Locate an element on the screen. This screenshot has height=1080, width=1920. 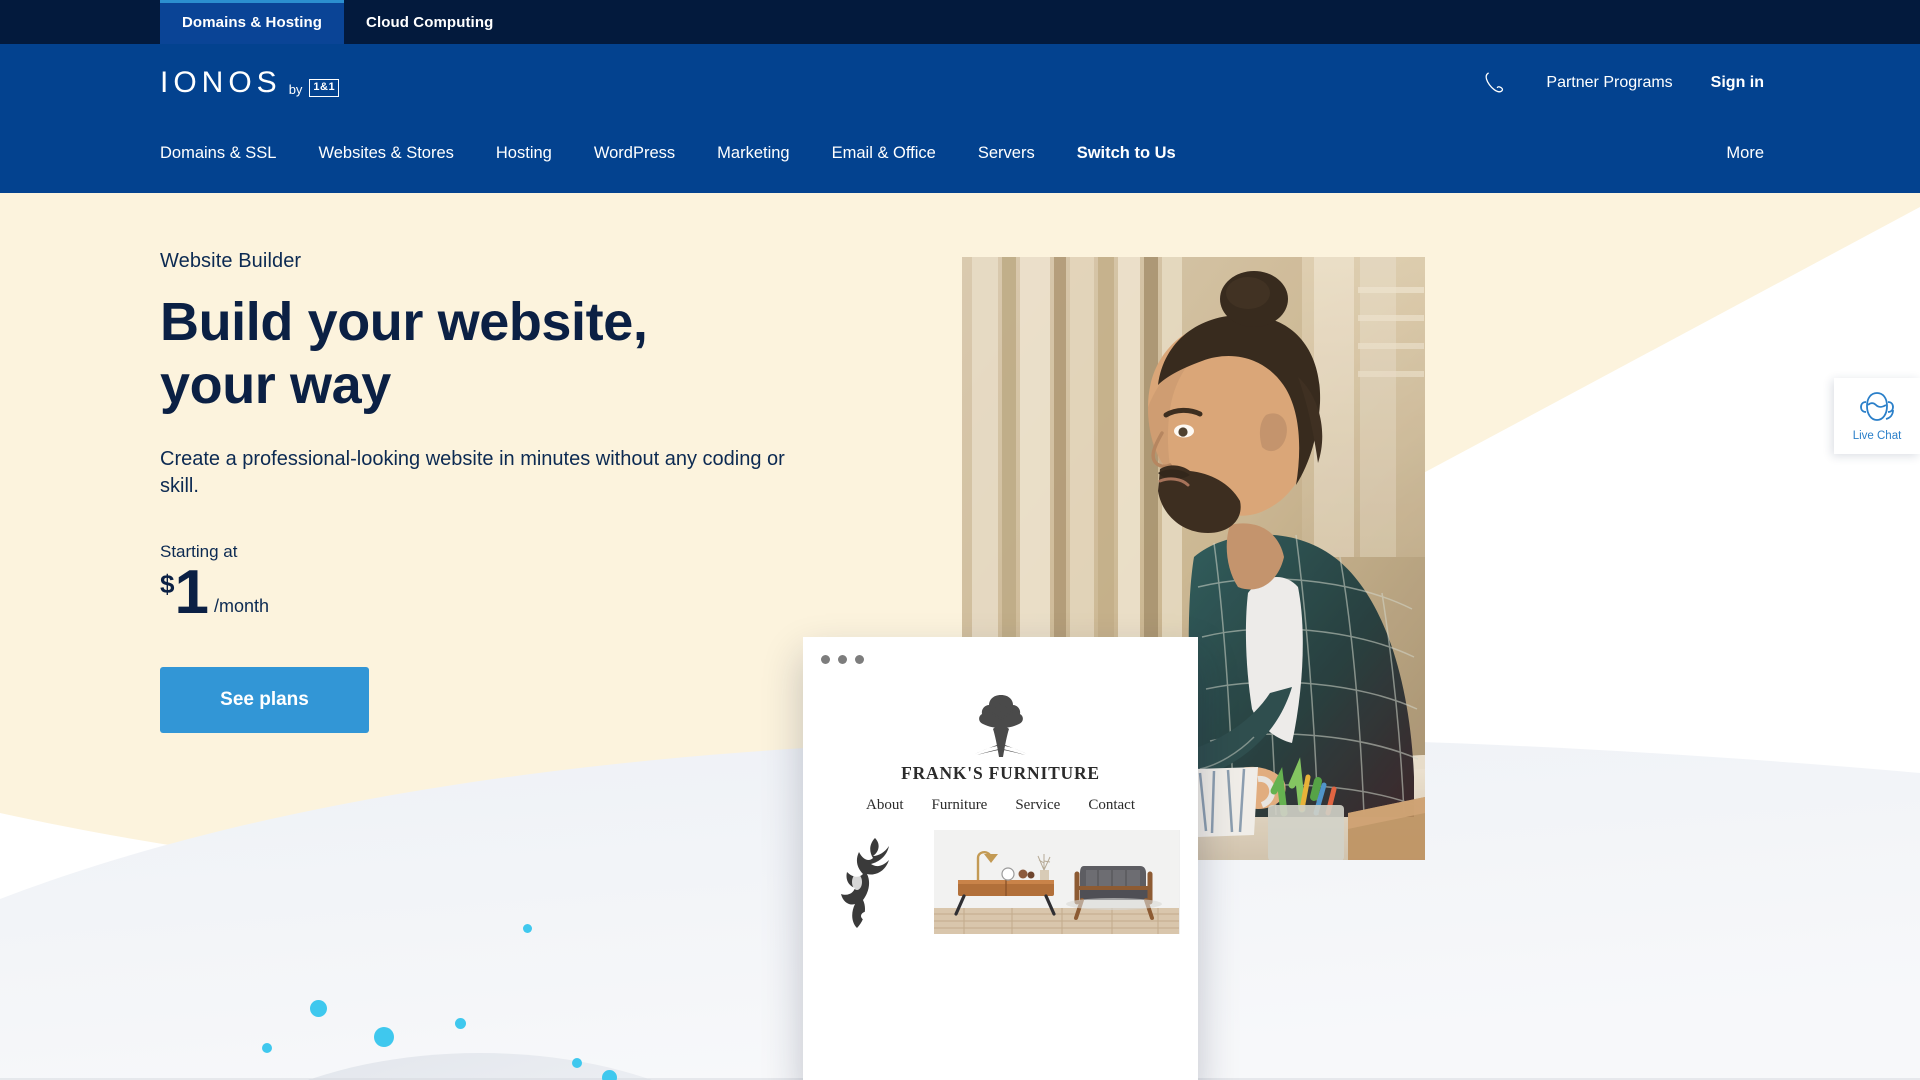
ionos-logo: IONOS by 1&1 is located at coordinates (250, 82).